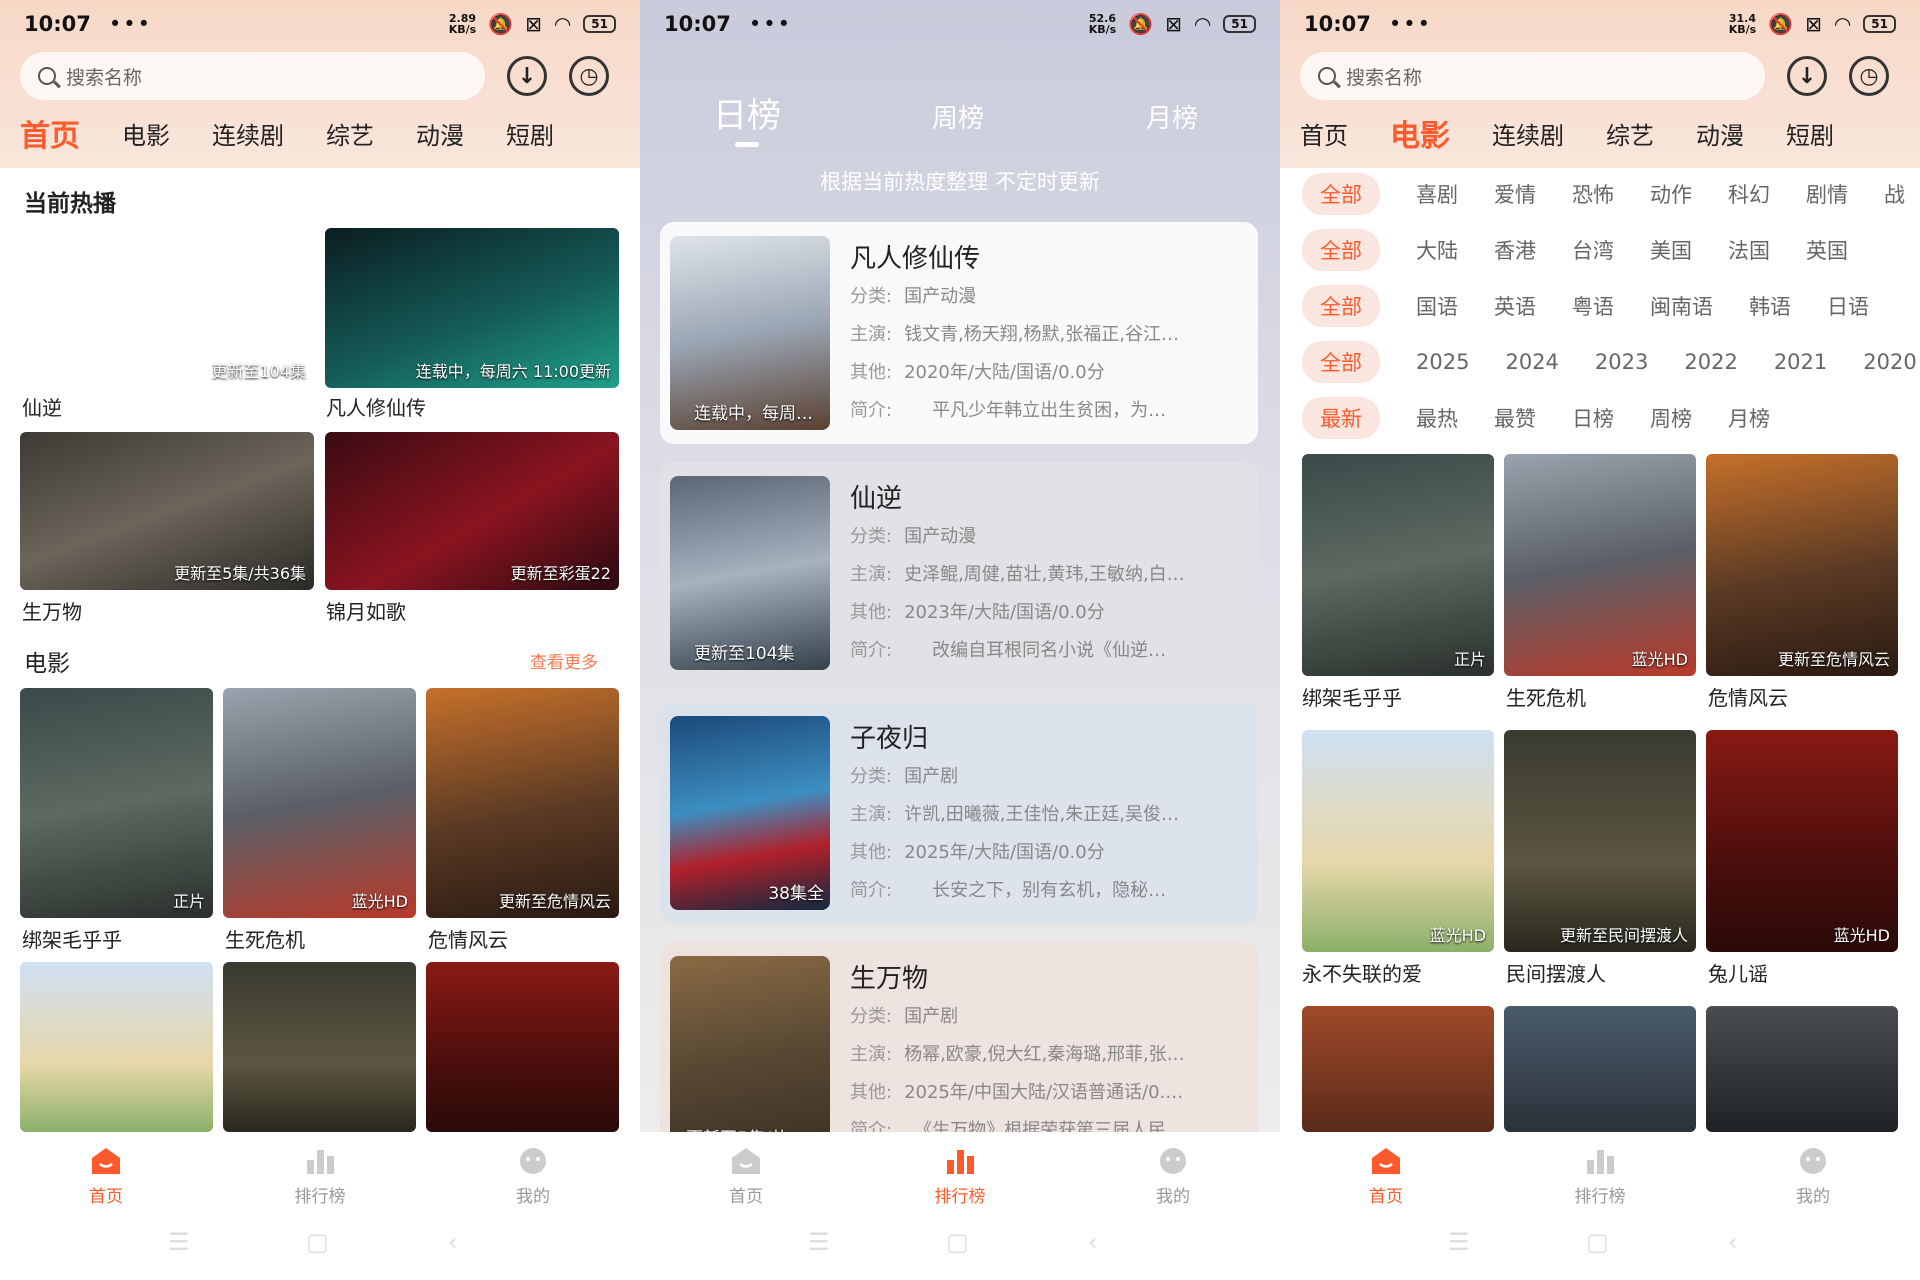 This screenshot has width=1920, height=1280. What do you see at coordinates (1515, 306) in the screenshot?
I see `filter-chip: 英语` at bounding box center [1515, 306].